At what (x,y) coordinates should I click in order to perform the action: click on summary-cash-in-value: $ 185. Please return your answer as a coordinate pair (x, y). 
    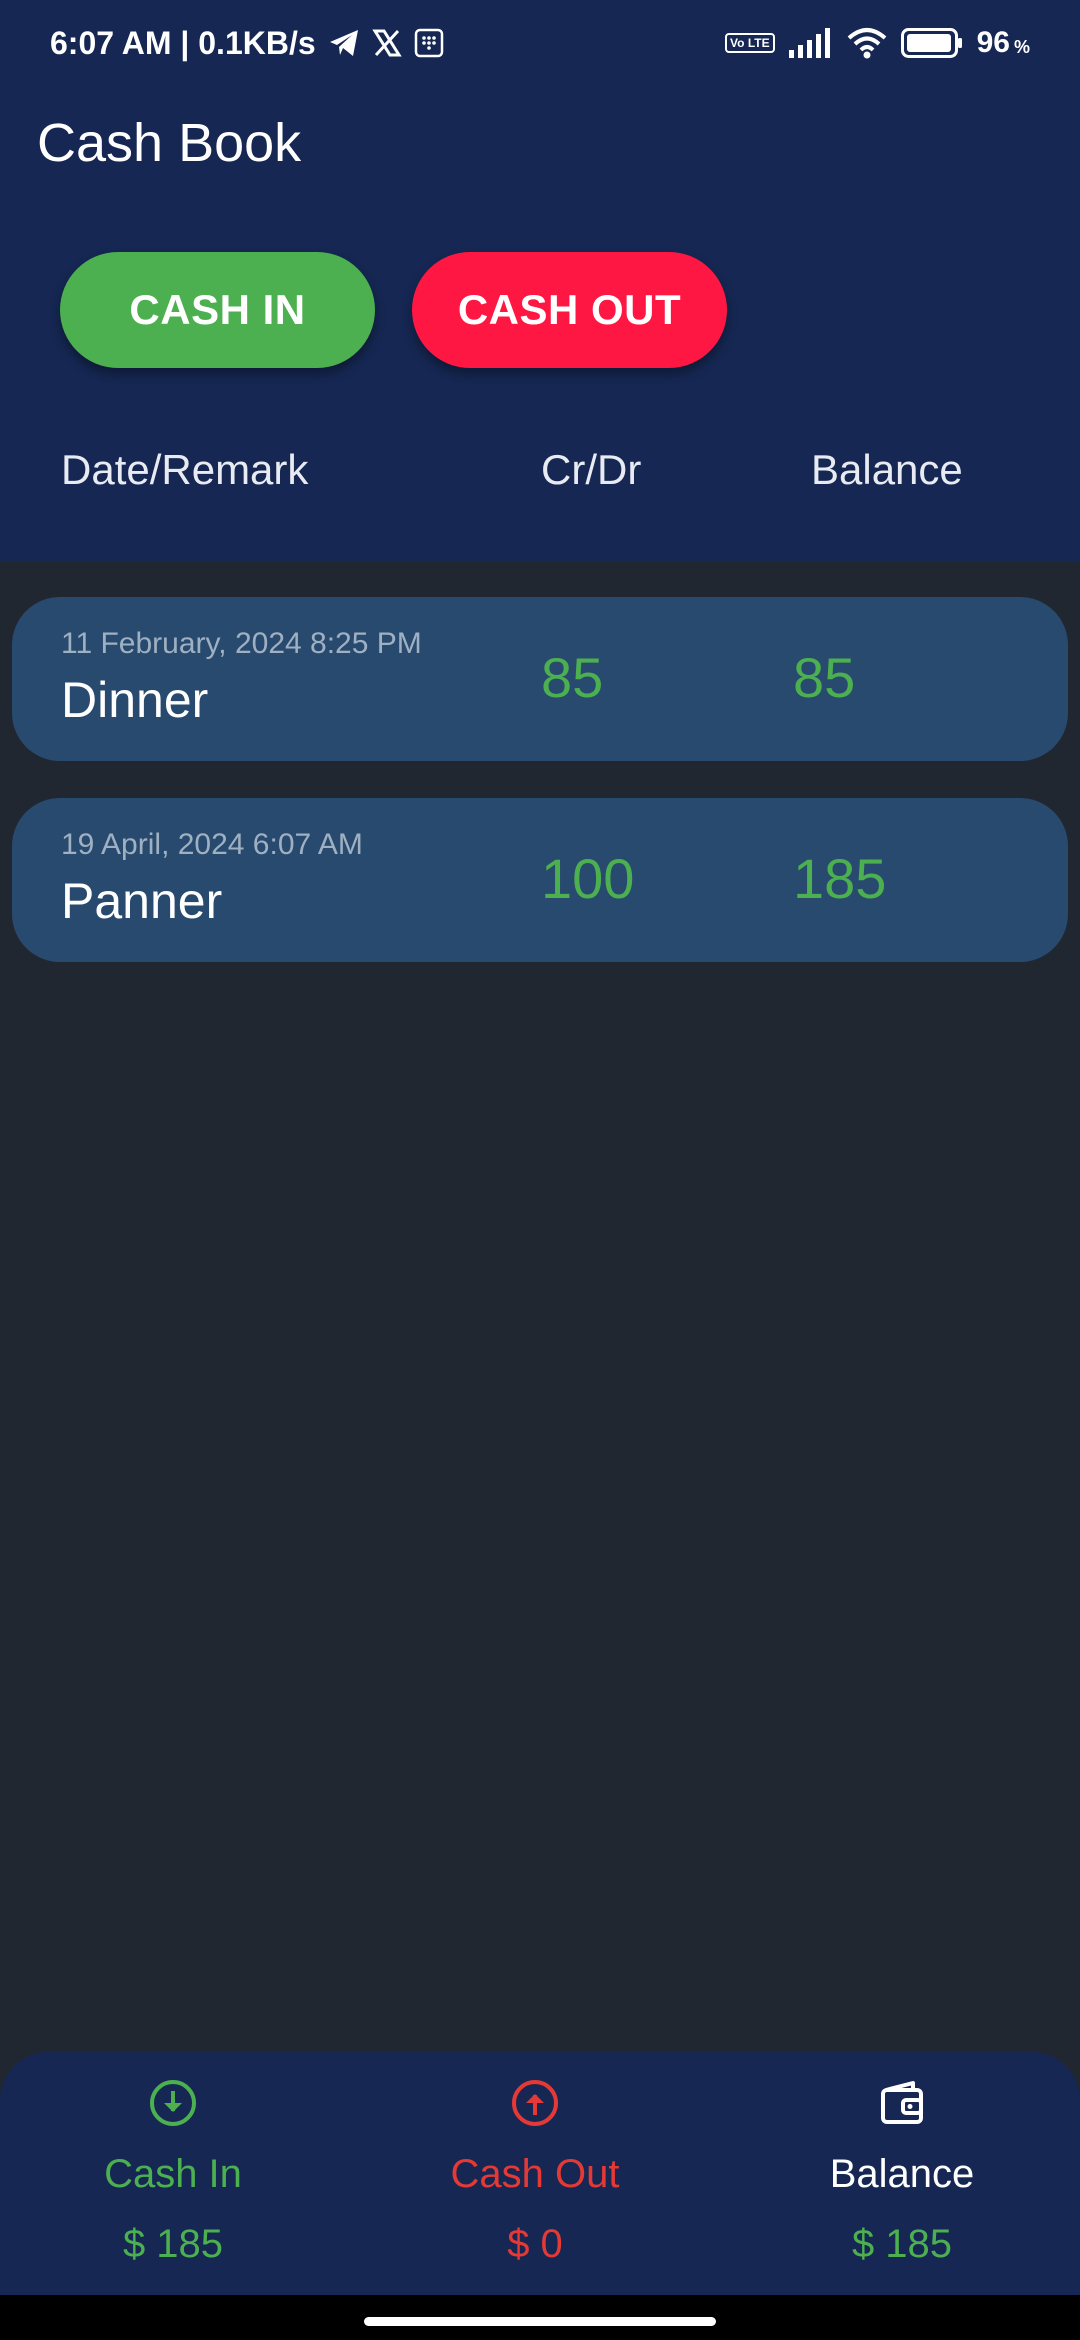
    Looking at the image, I should click on (173, 2244).